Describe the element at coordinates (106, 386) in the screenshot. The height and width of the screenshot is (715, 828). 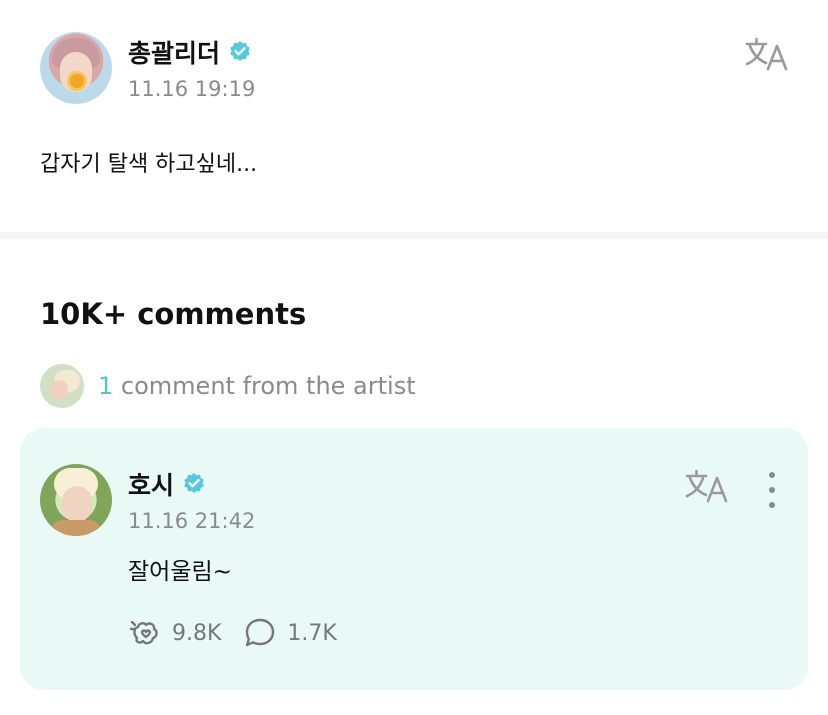
I see `artist-comment-count: 1` at that location.